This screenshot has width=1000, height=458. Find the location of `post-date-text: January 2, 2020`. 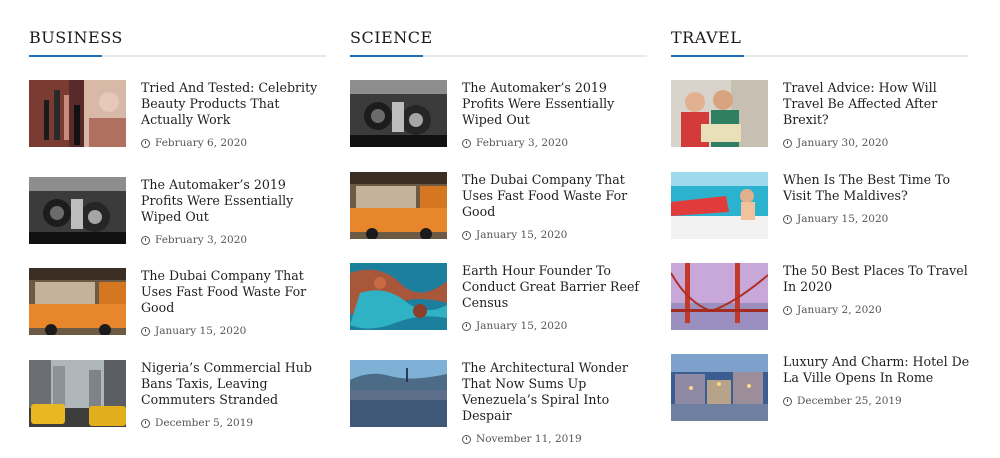

post-date-text: January 2, 2020 is located at coordinates (839, 310).